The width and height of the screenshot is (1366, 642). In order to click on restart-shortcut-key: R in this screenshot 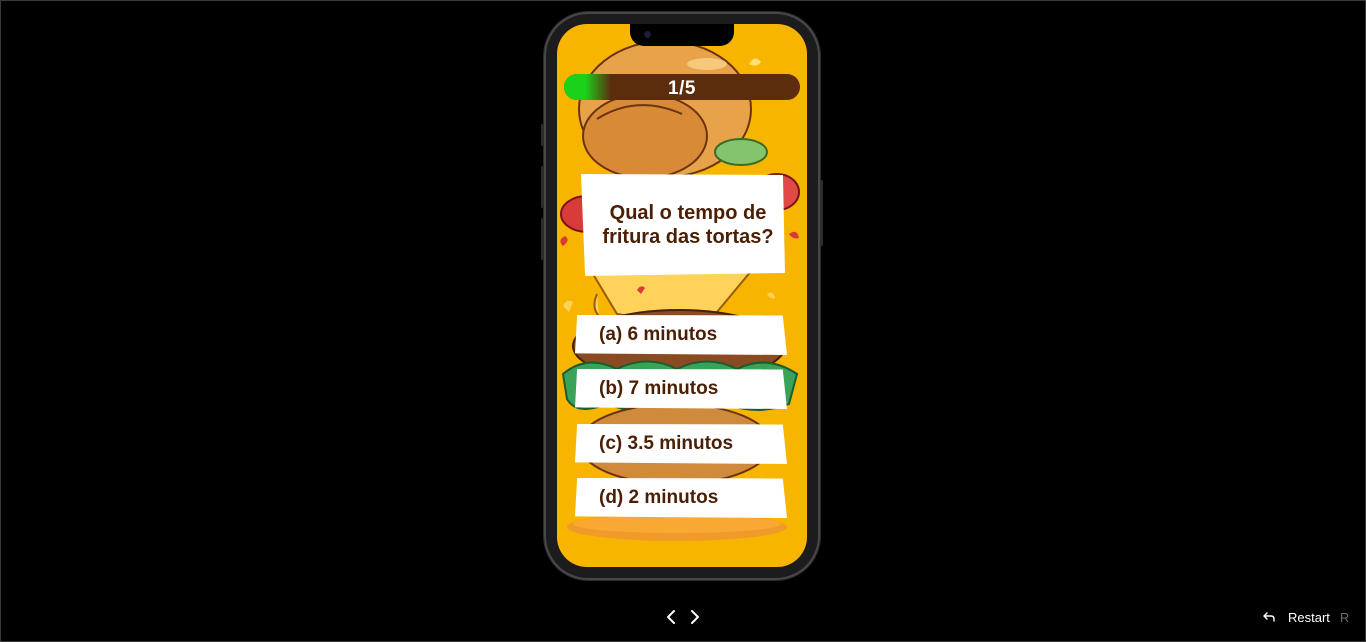, I will do `click(1344, 617)`.